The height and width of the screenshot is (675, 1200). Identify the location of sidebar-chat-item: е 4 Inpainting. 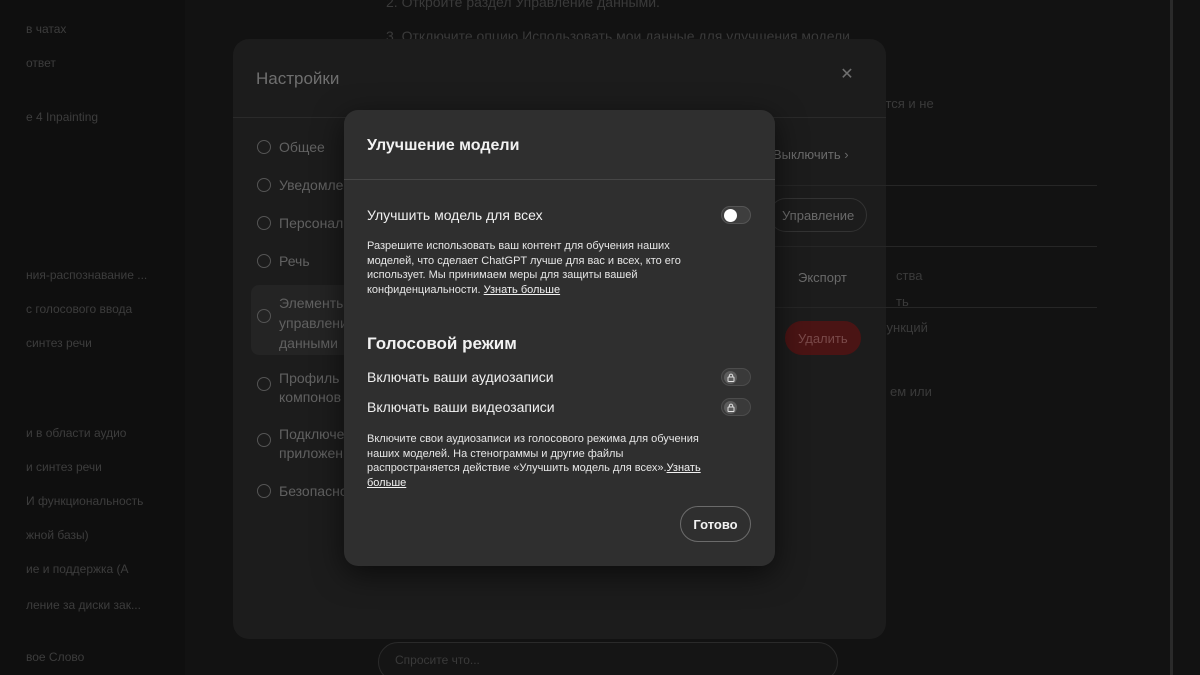
(62, 117).